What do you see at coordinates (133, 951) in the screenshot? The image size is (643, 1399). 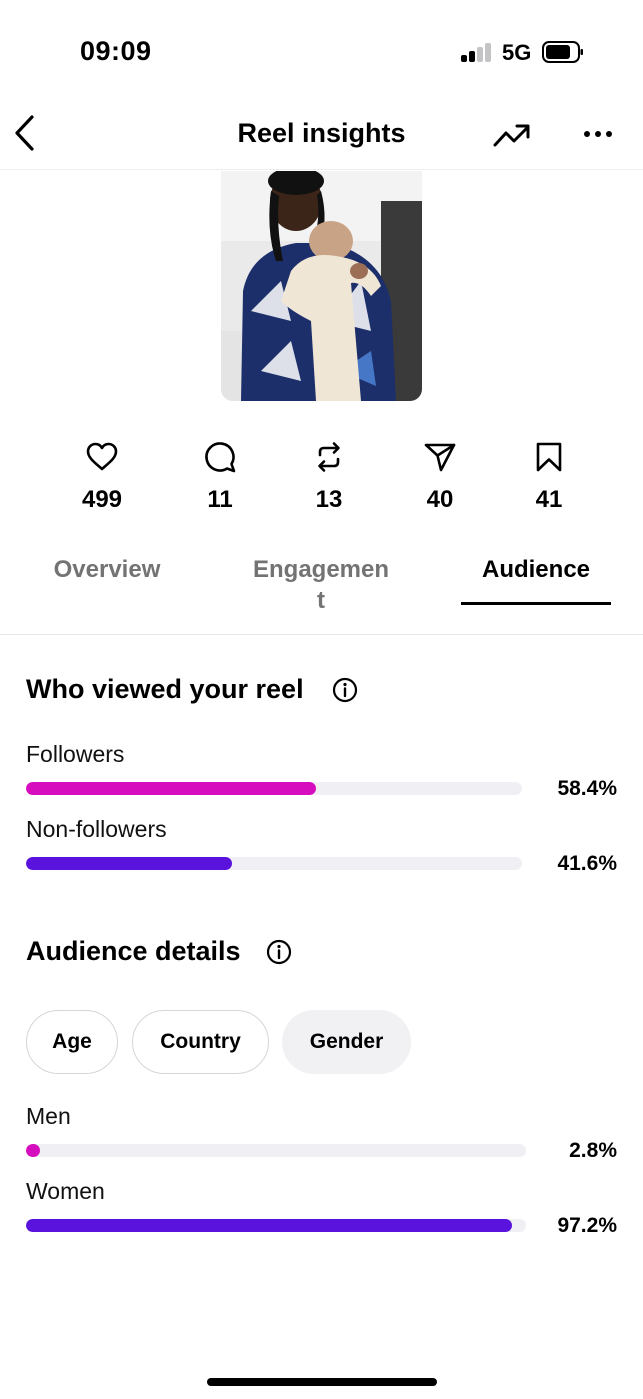 I see `audience-section-title: Audience details` at bounding box center [133, 951].